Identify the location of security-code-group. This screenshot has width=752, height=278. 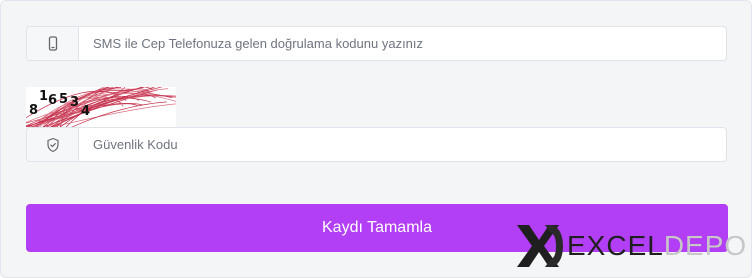
(376, 144).